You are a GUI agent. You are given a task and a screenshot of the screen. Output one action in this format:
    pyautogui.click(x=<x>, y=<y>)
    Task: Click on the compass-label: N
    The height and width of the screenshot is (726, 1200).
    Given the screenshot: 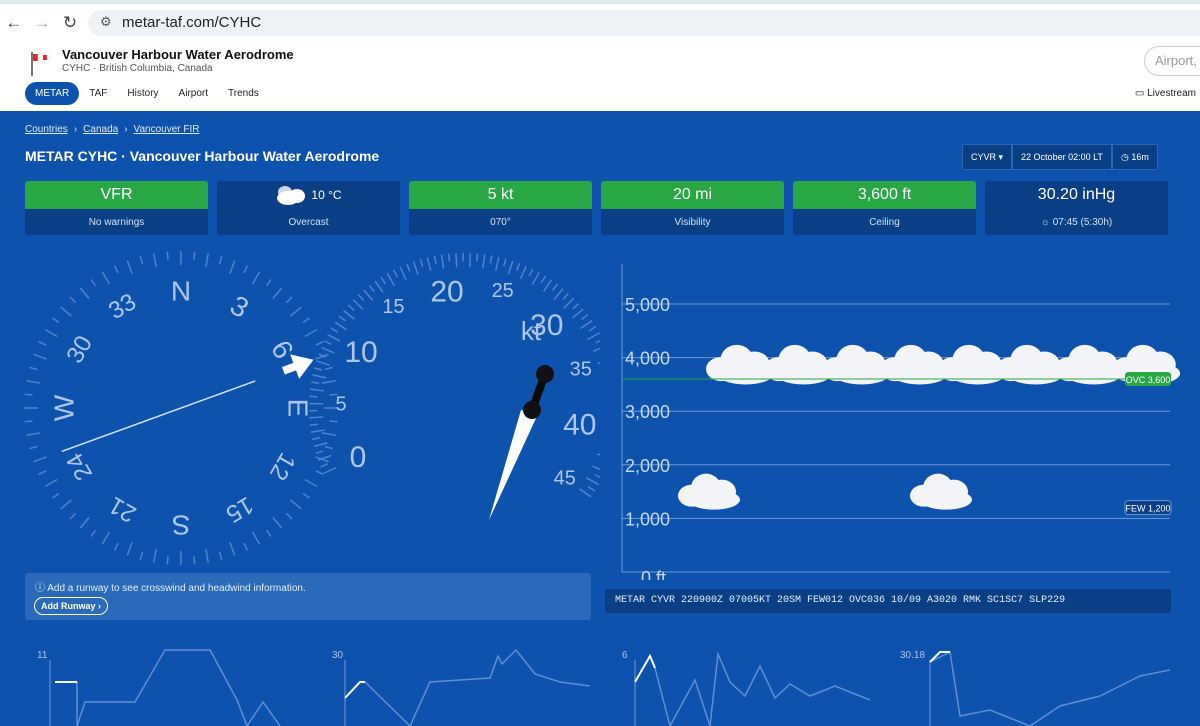 What is the action you would take?
    pyautogui.click(x=181, y=291)
    